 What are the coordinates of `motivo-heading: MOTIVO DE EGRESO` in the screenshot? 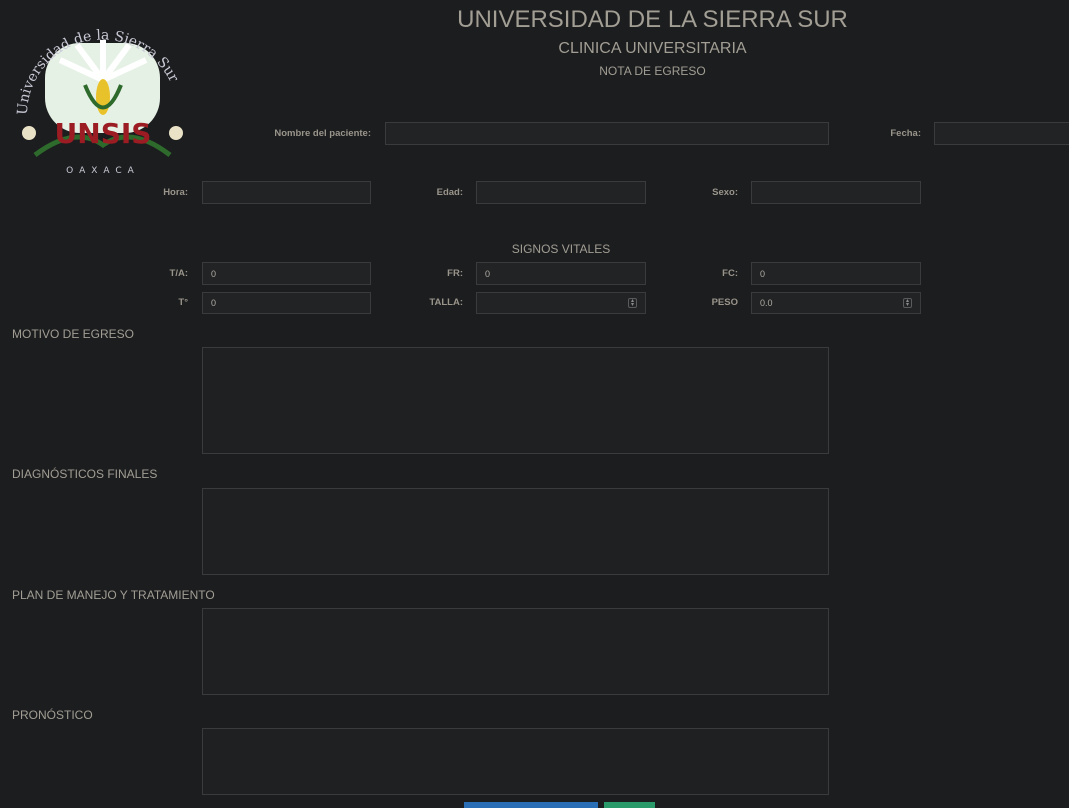 It's located at (73, 334).